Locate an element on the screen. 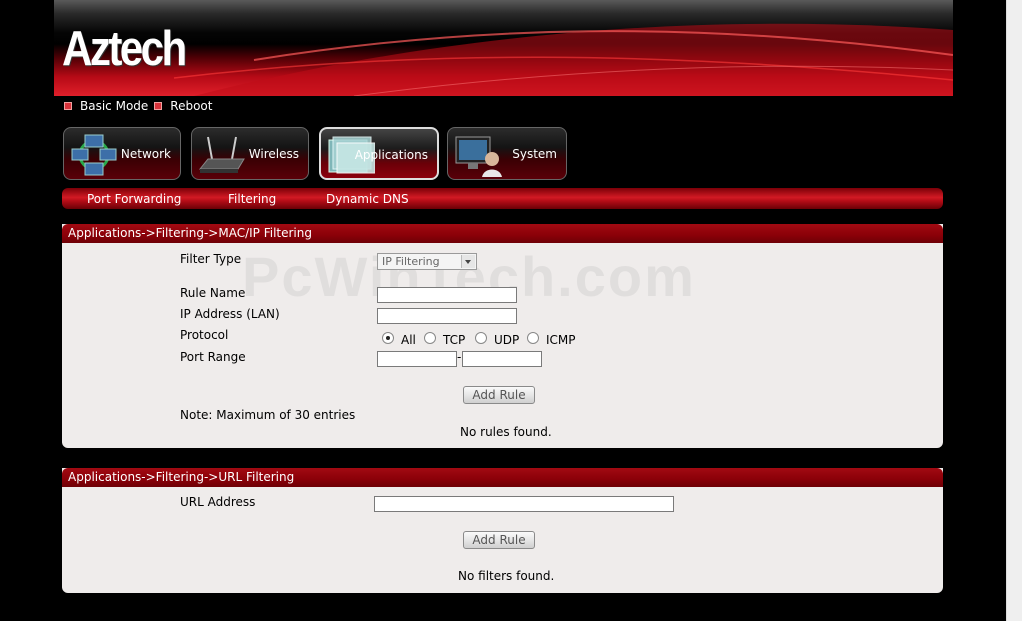 This screenshot has height=621, width=1022. max-entries-note: Note: Maximum of 30 entries is located at coordinates (268, 415).